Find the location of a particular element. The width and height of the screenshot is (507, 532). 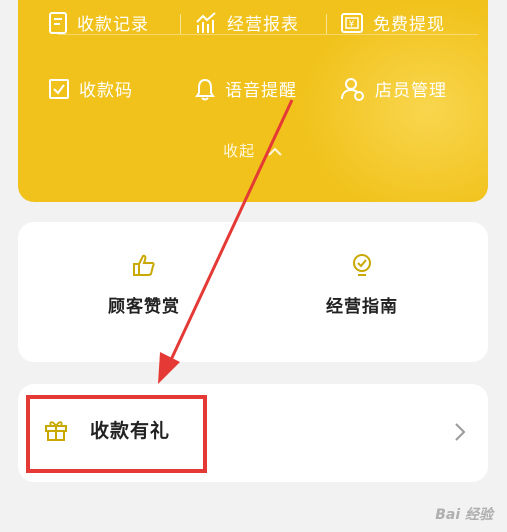

watermark: Bai 经验 is located at coordinates (464, 515).